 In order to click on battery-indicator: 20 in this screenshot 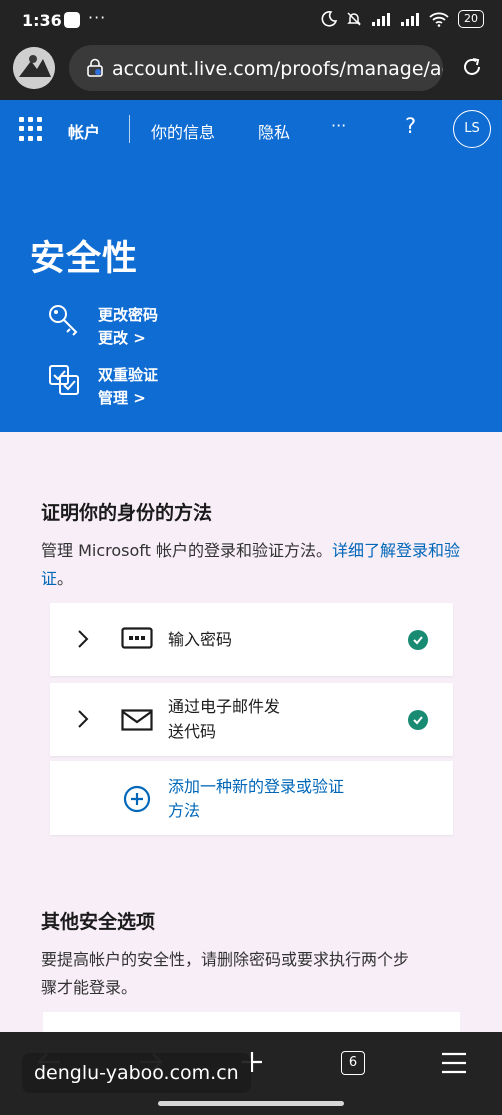, I will do `click(471, 19)`.